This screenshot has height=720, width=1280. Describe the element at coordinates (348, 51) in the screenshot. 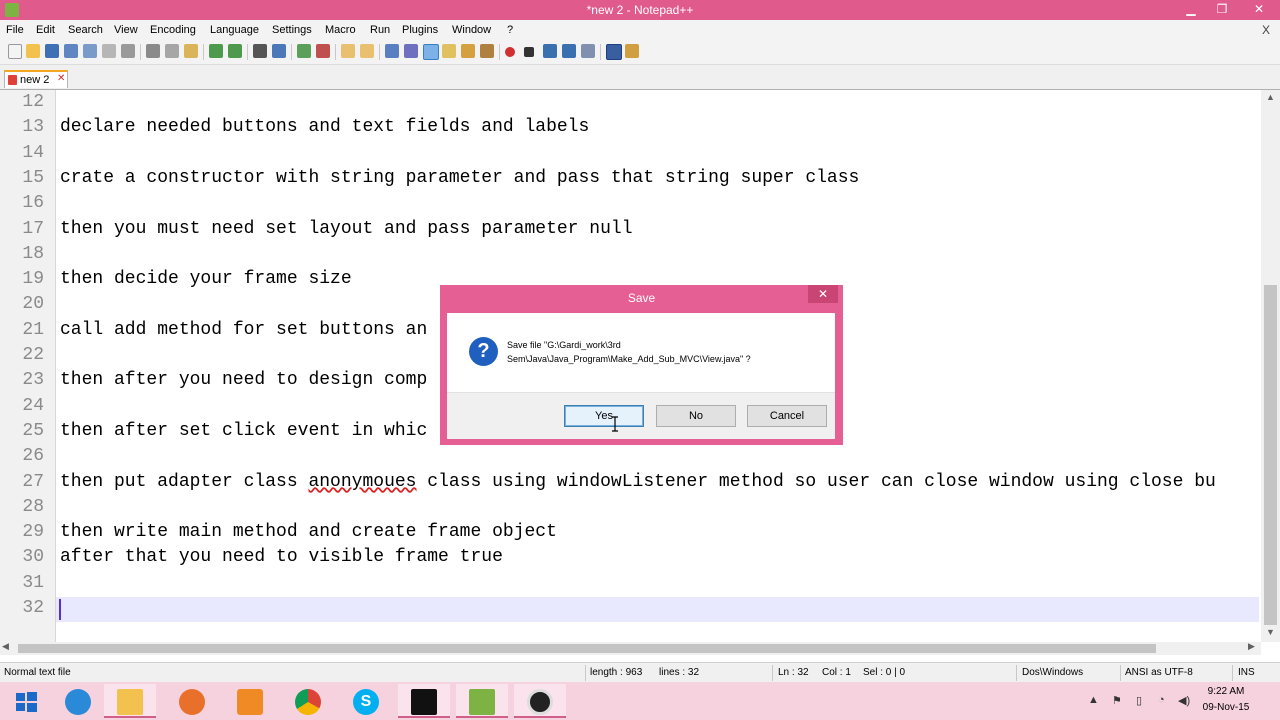

I see `sync-vertical-icon` at that location.